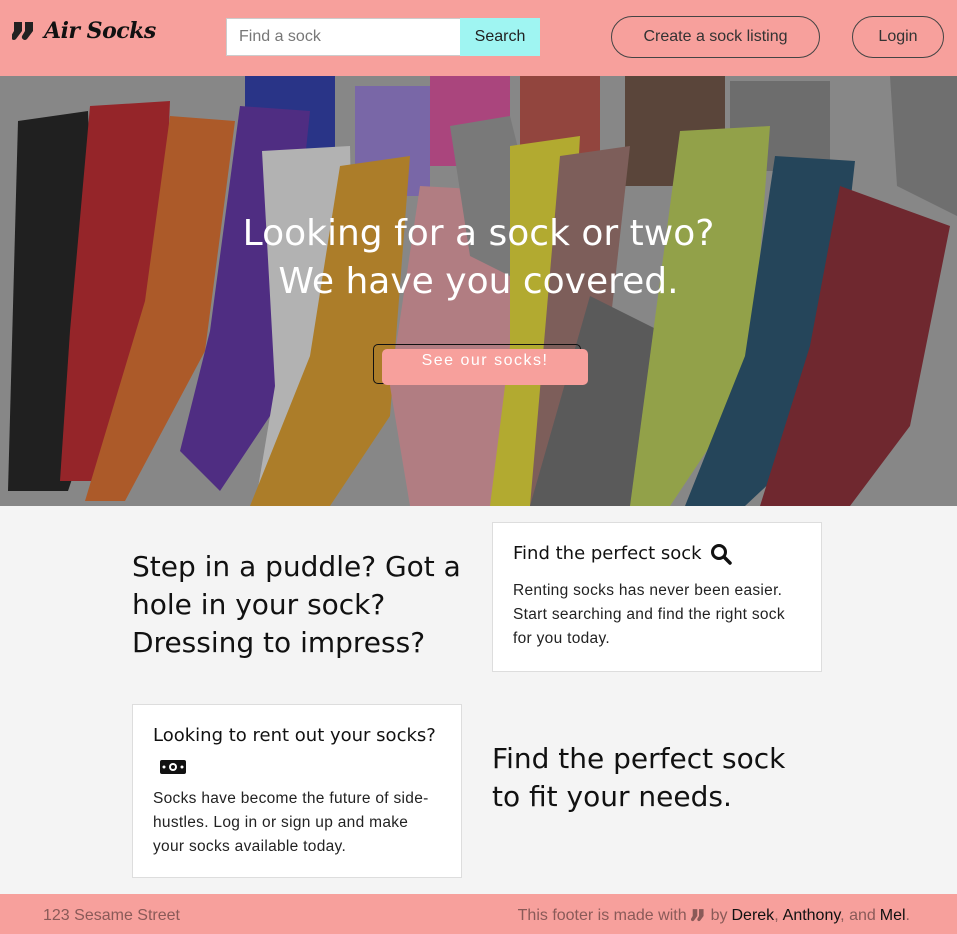 The height and width of the screenshot is (934, 957). What do you see at coordinates (719, 915) in the screenshot?
I see `footer-credits-by: by` at bounding box center [719, 915].